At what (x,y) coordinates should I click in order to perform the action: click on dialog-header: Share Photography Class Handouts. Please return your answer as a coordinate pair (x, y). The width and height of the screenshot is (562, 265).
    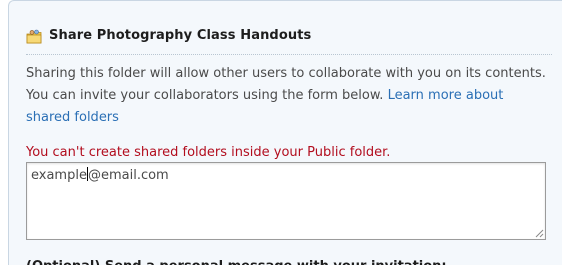
    Looking at the image, I should click on (289, 41).